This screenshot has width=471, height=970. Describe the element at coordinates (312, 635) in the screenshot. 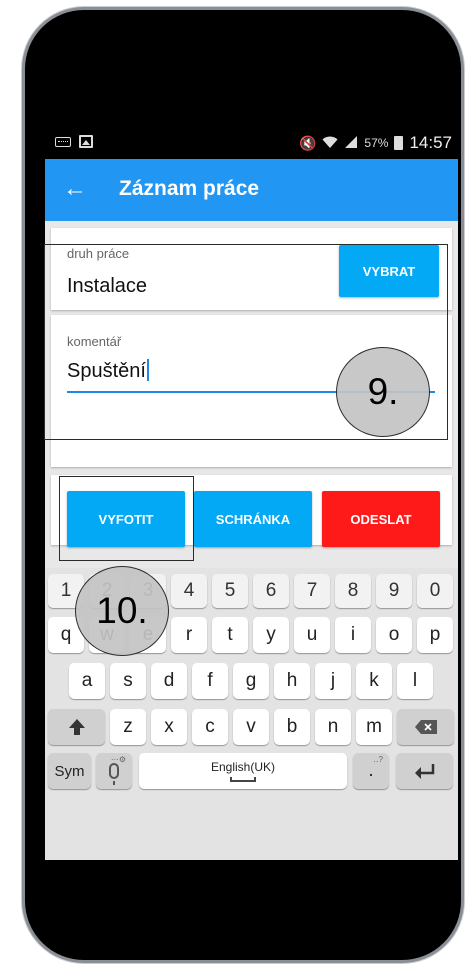

I see `key-u: u` at that location.